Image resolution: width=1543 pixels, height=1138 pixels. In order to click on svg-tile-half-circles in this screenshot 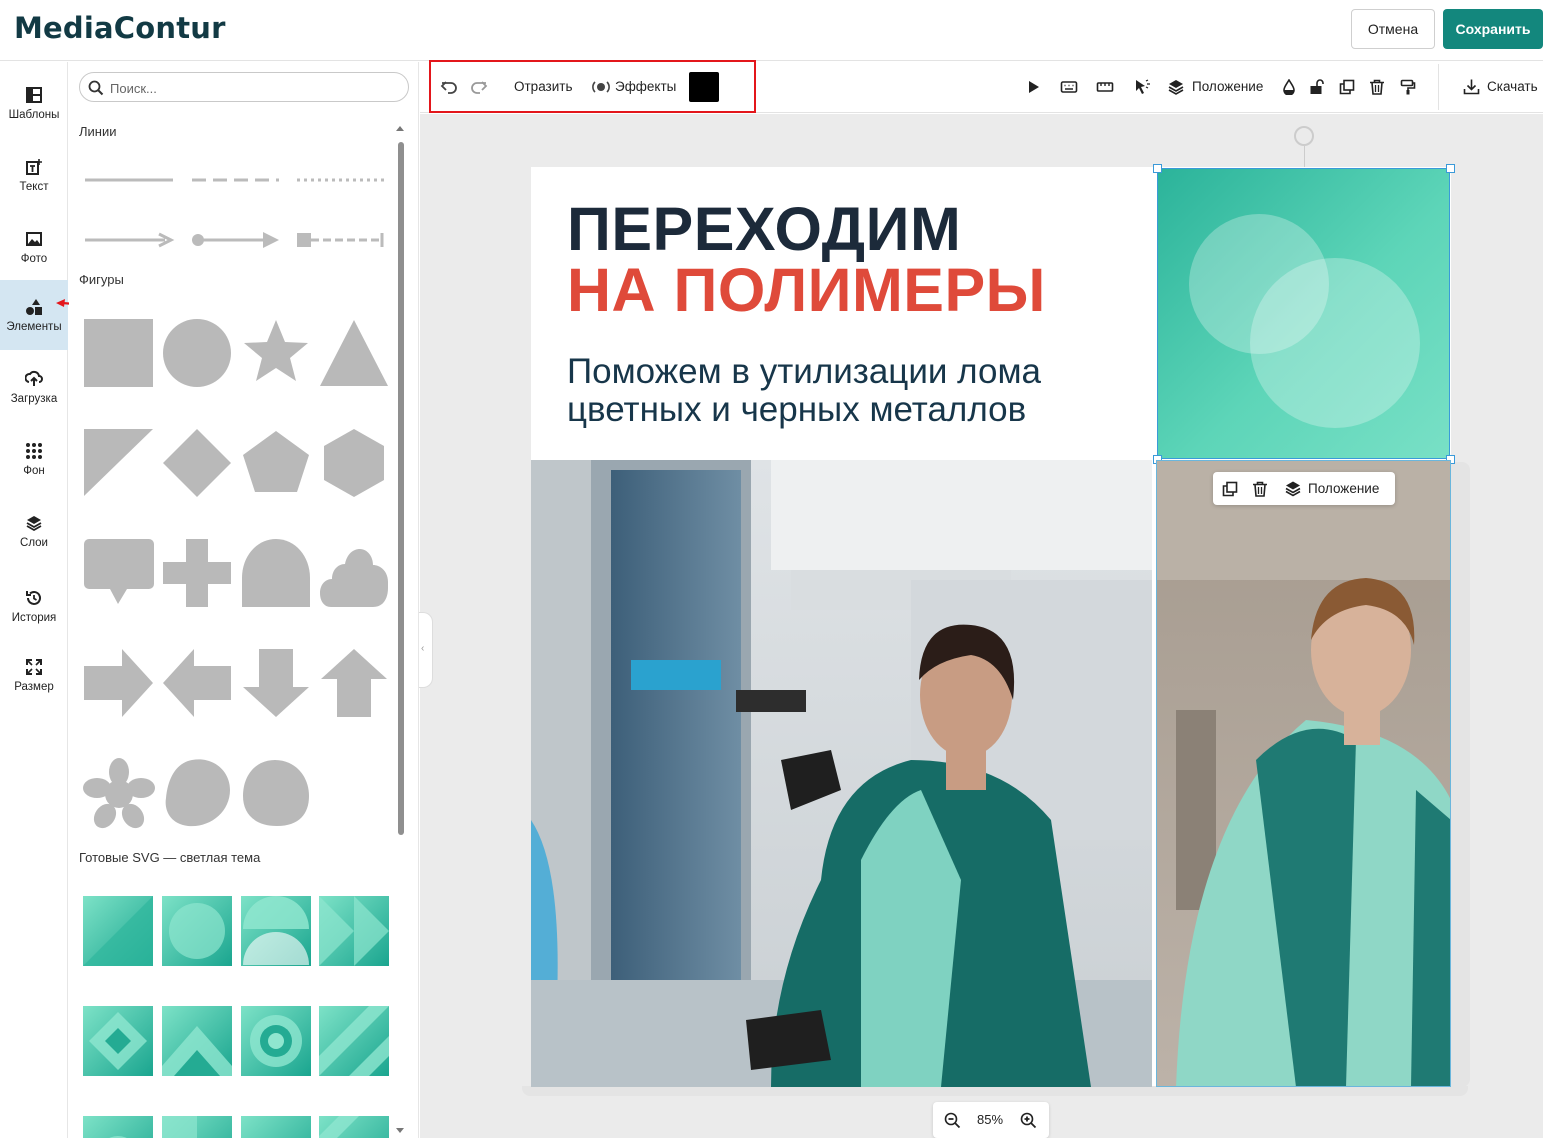, I will do `click(276, 931)`.